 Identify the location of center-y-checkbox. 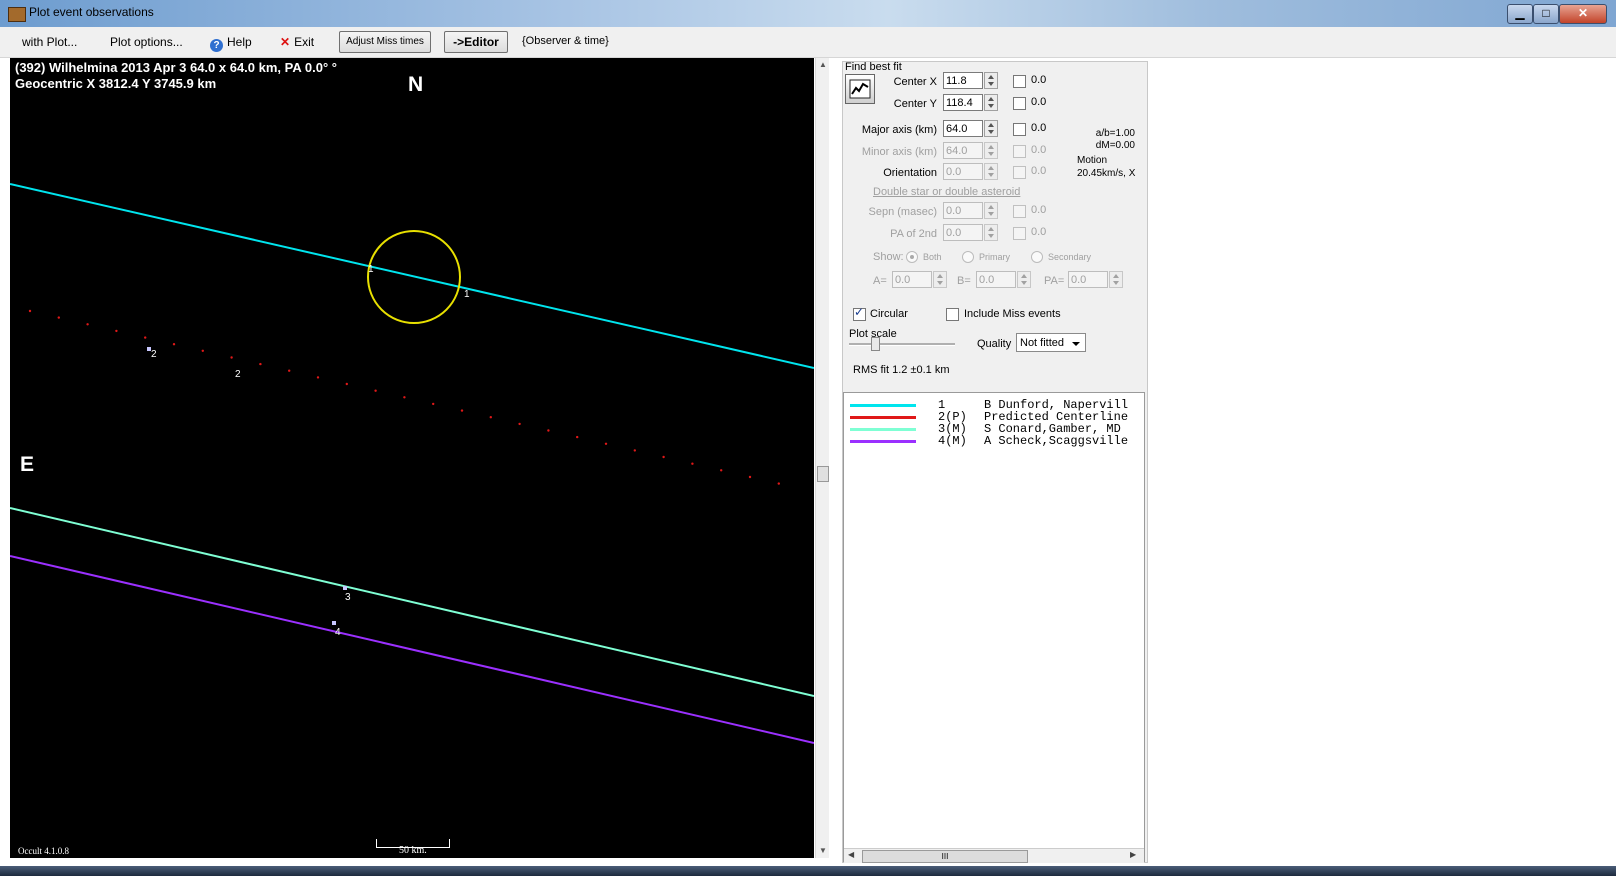
(1019, 103).